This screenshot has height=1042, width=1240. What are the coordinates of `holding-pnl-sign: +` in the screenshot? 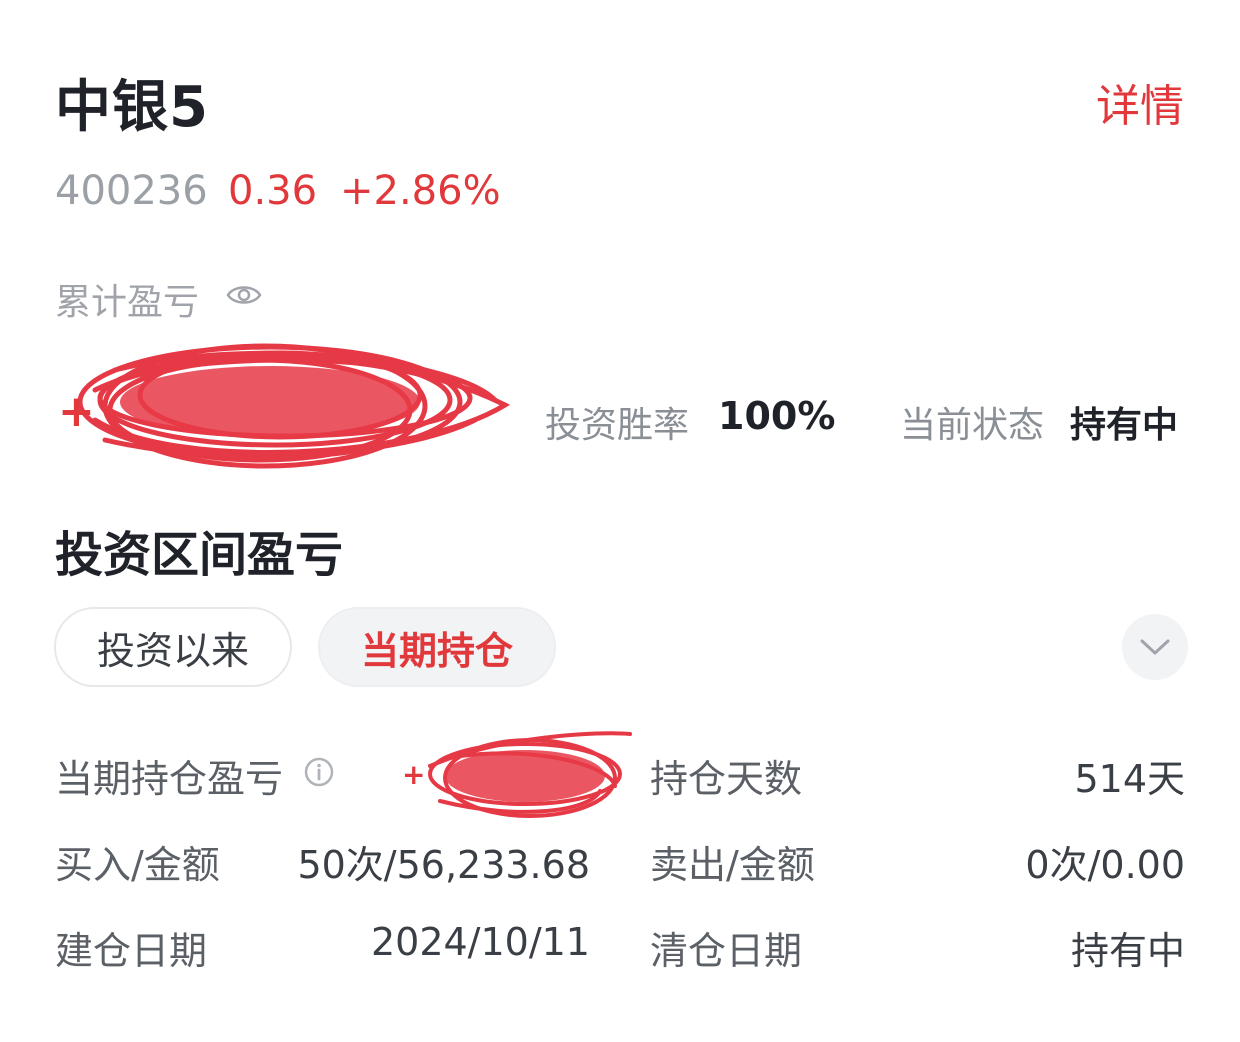 It's located at (414, 774).